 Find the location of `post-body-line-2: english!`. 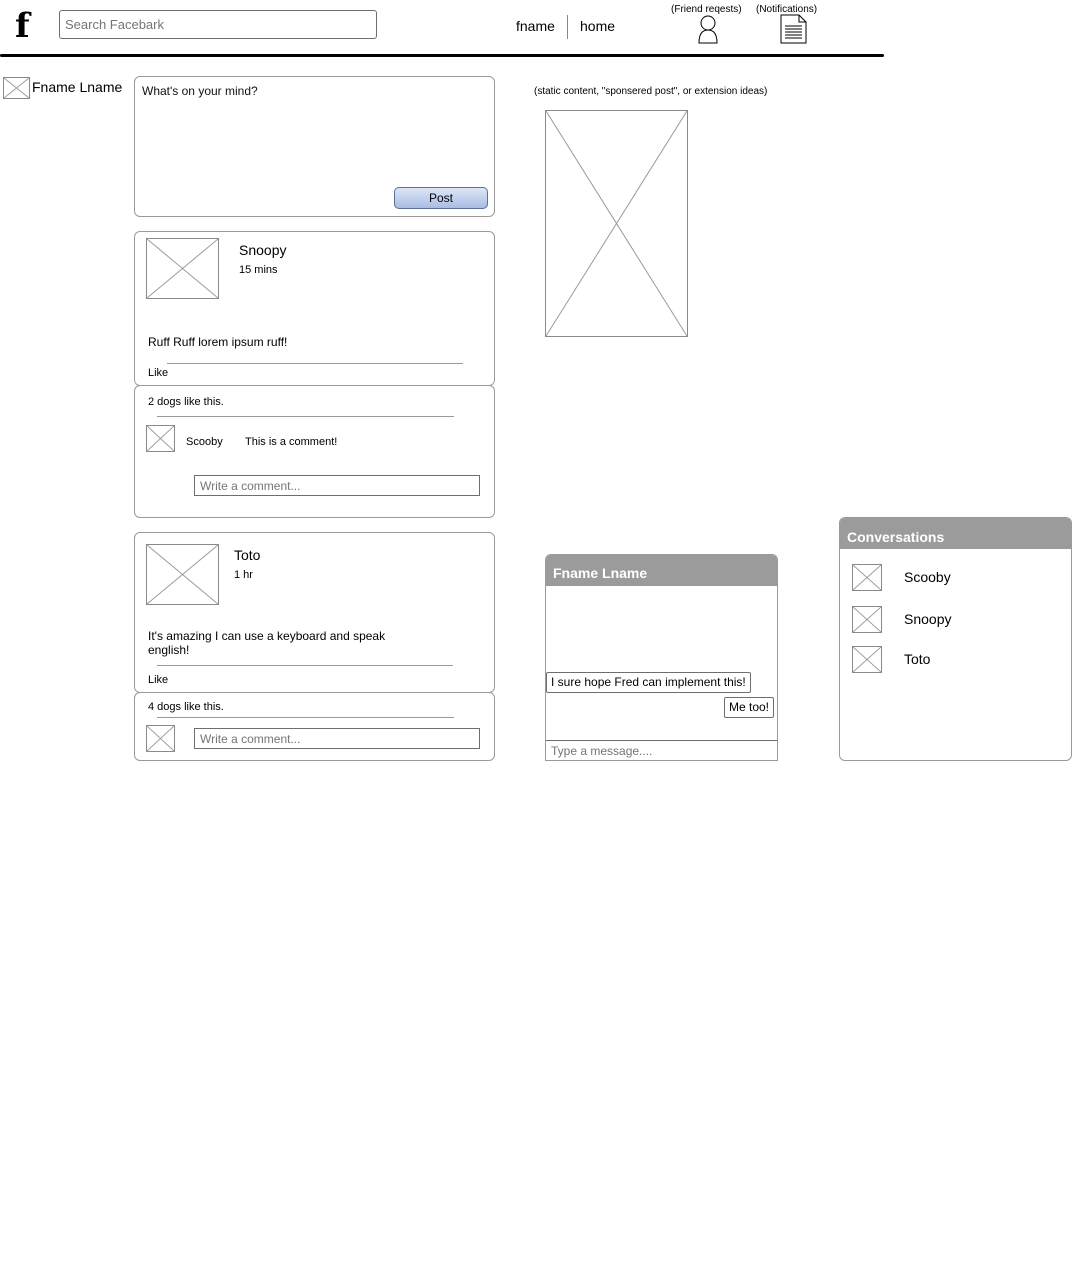

post-body-line-2: english! is located at coordinates (169, 650).